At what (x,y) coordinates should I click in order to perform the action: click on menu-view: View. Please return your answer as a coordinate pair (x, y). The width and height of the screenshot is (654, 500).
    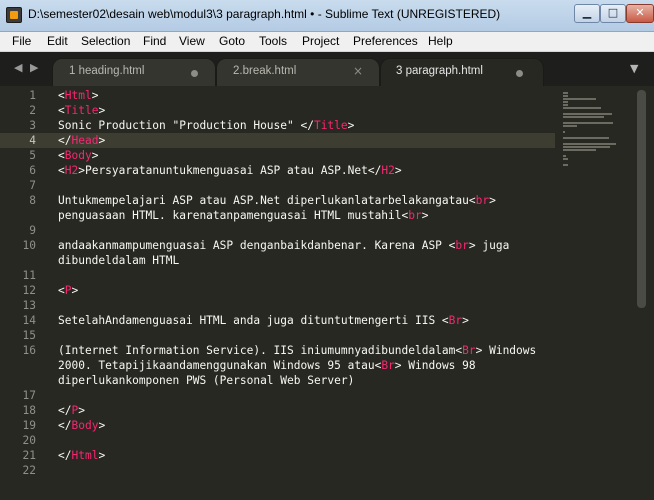
    Looking at the image, I should click on (192, 41).